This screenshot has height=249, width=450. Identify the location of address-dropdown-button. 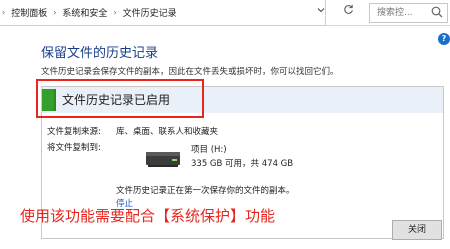
(321, 12).